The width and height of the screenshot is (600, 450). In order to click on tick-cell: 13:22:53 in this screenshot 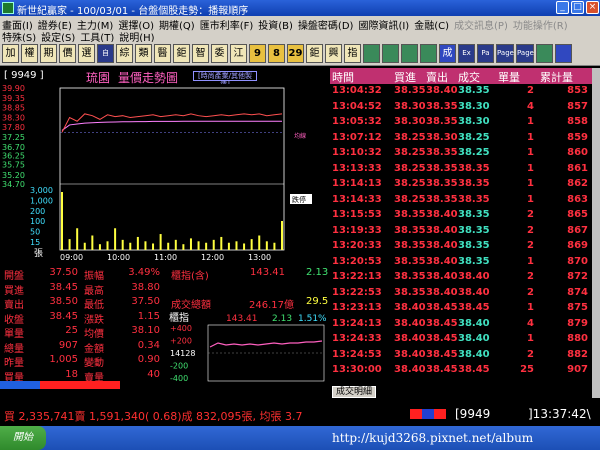, I will do `click(357, 292)`.